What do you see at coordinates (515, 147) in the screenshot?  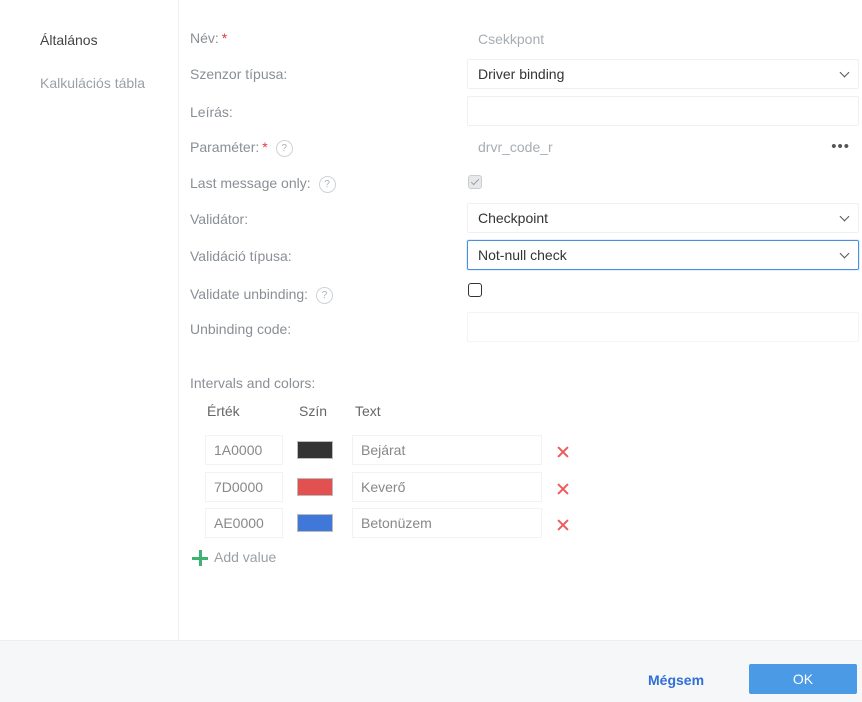 I see `parameter-value: drvr_code_r` at bounding box center [515, 147].